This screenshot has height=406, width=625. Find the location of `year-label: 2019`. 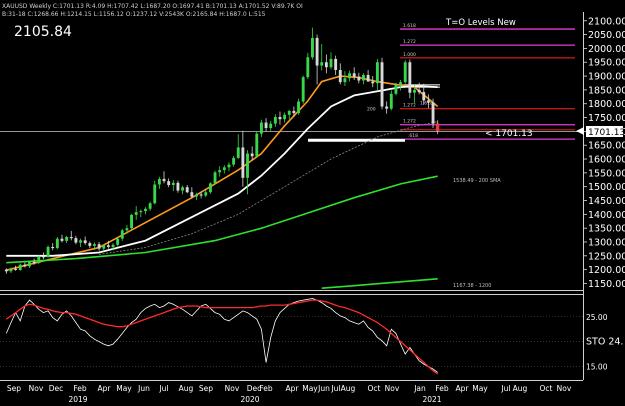

year-label: 2019 is located at coordinates (77, 399).